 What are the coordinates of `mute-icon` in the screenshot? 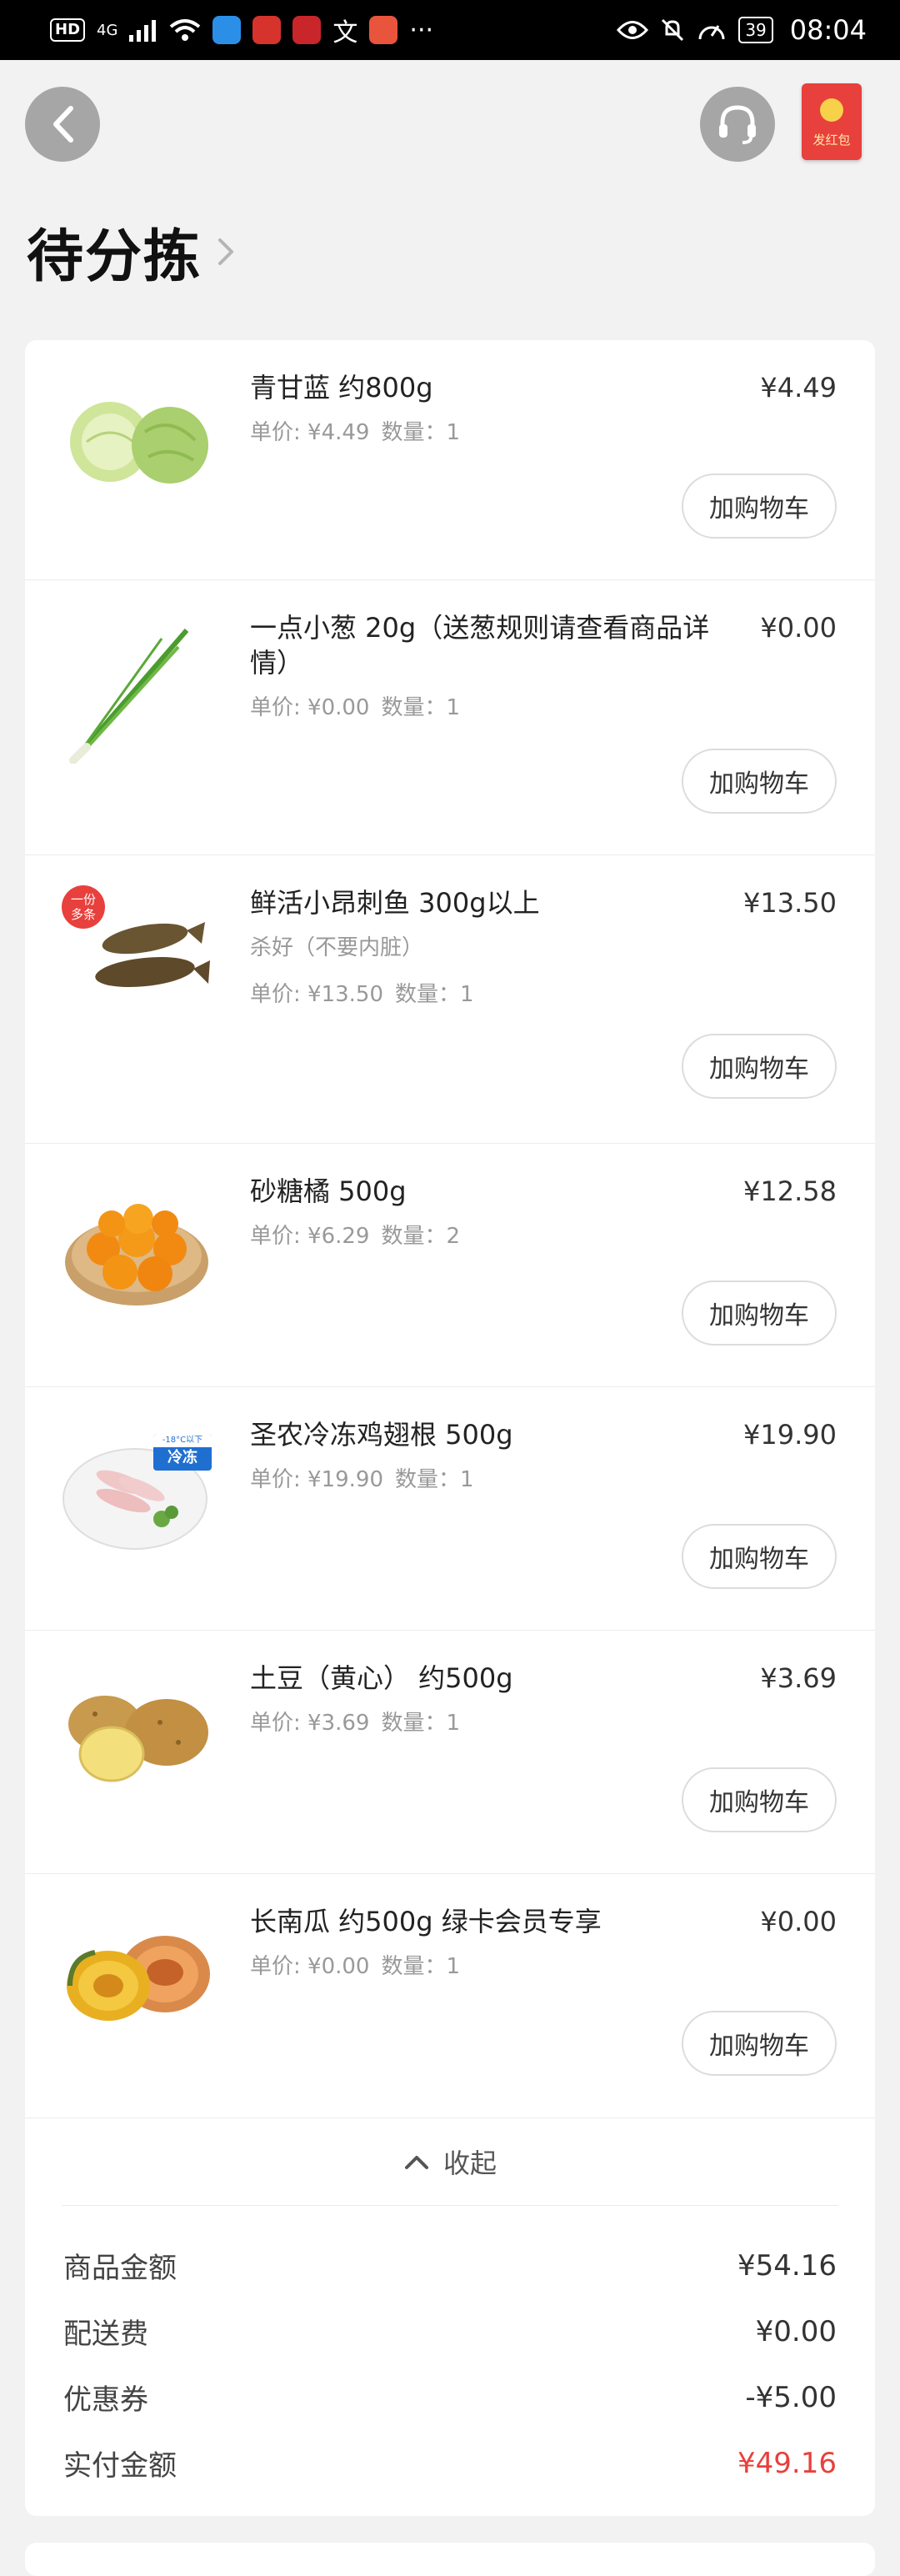 It's located at (673, 30).